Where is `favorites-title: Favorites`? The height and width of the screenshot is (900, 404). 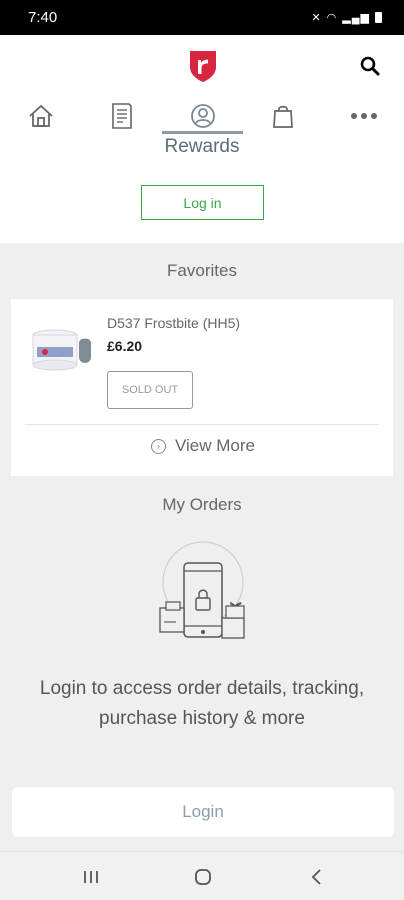
favorites-title: Favorites is located at coordinates (202, 270).